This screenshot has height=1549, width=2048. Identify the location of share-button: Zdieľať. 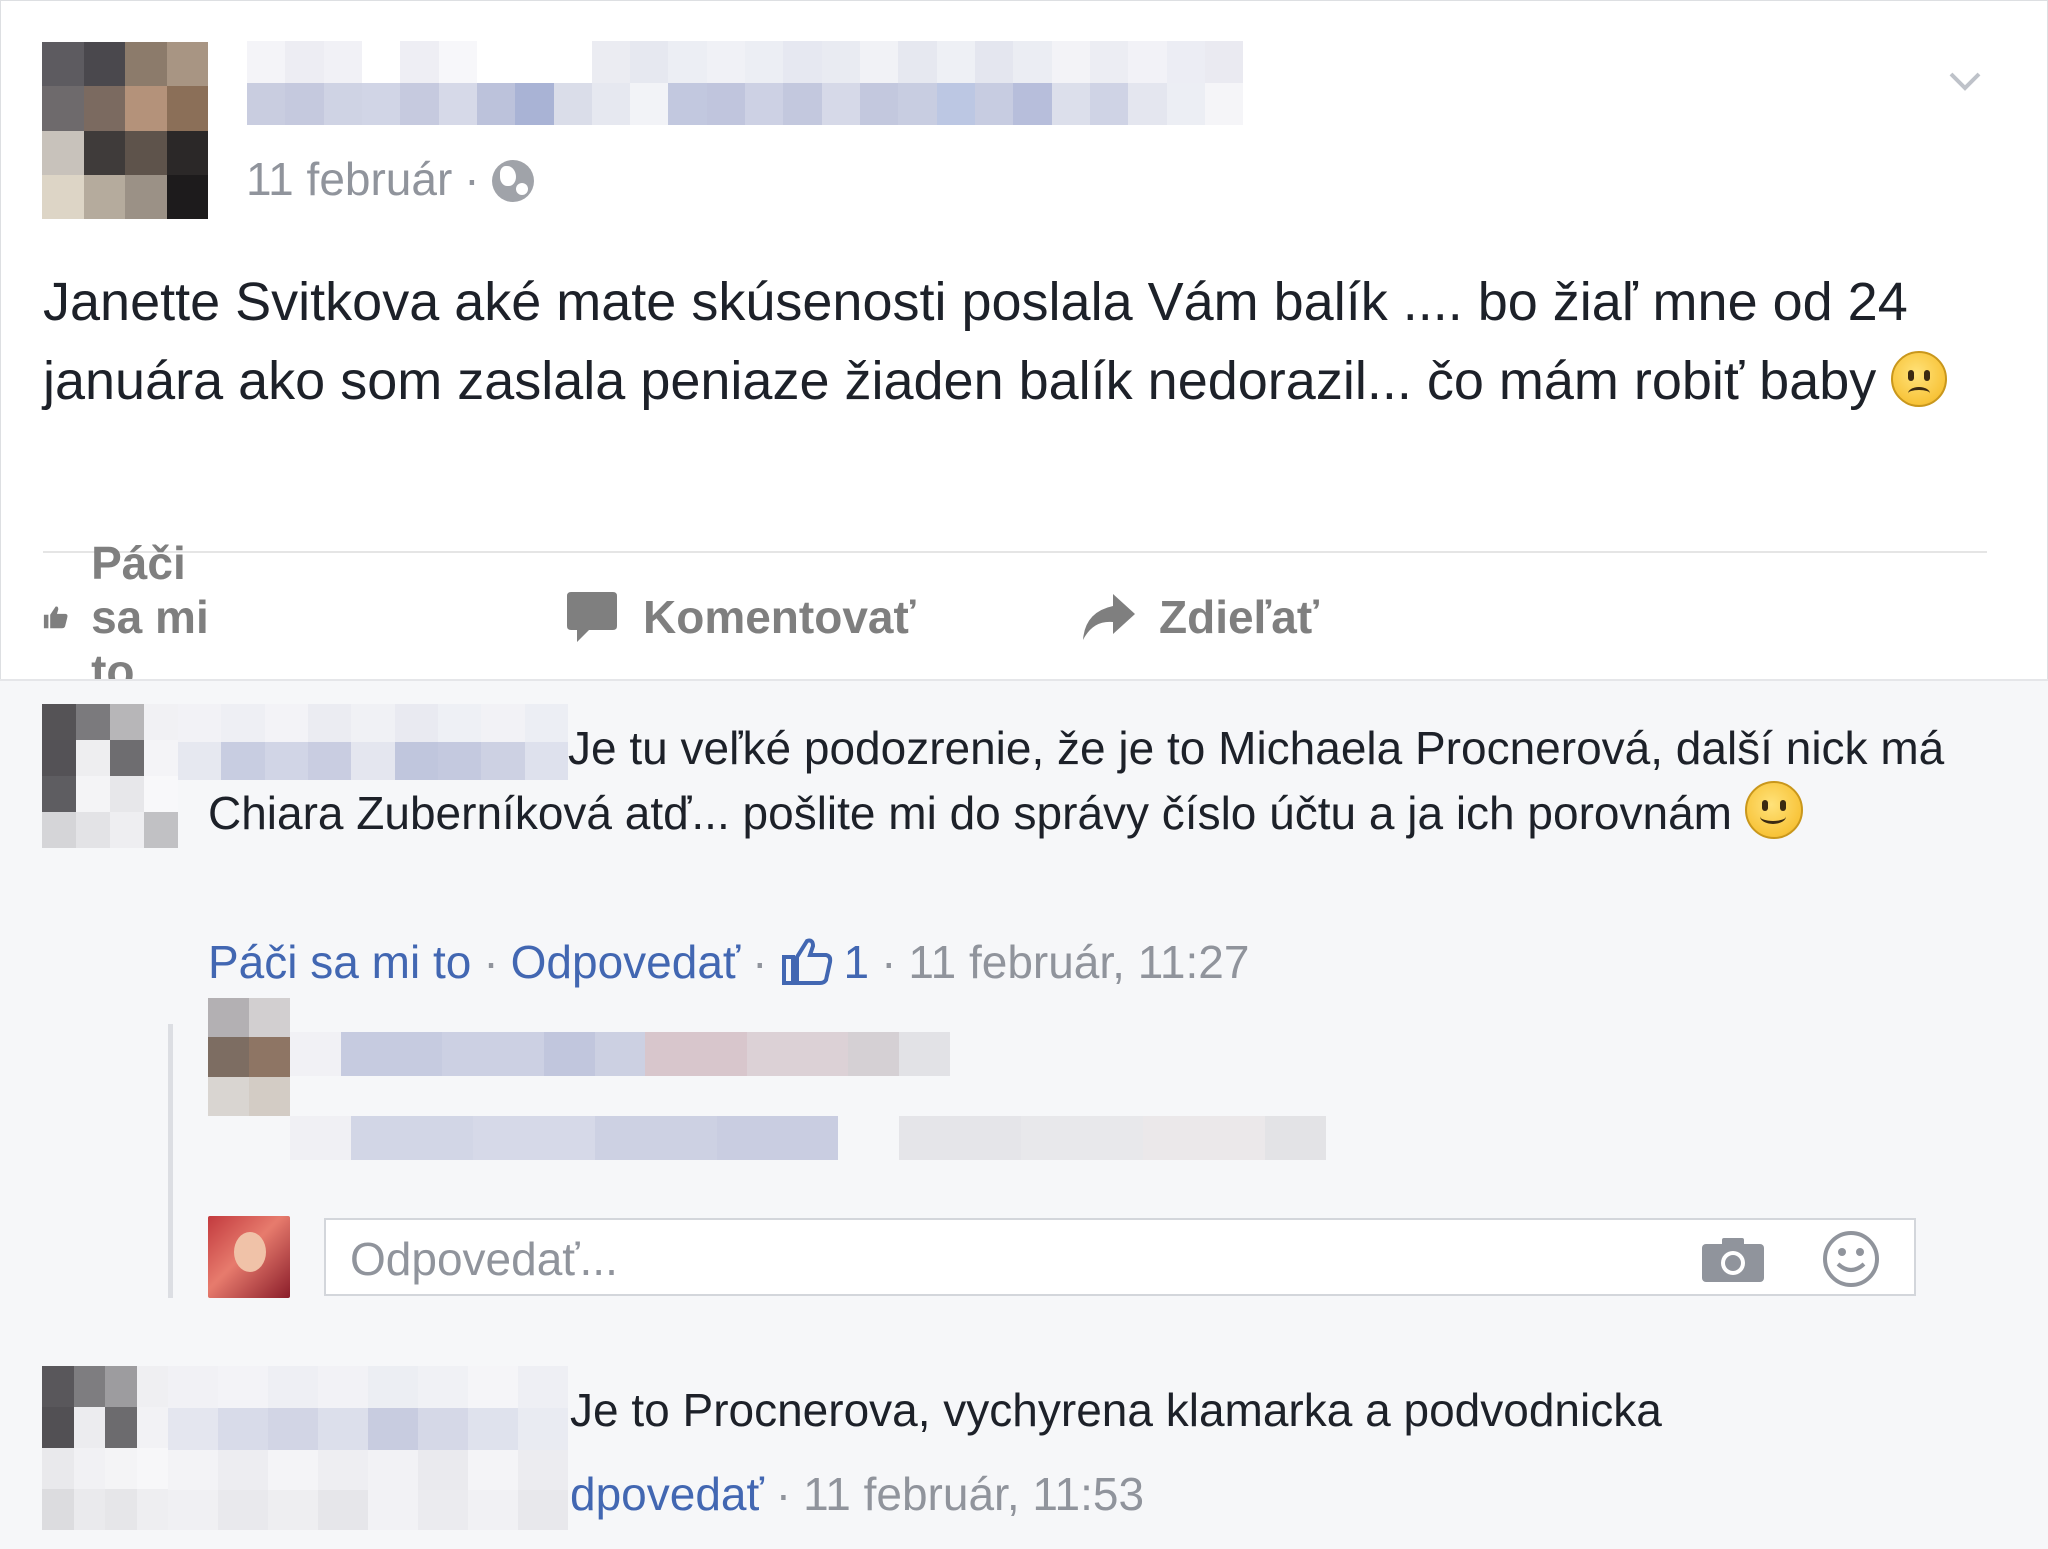
(1199, 617).